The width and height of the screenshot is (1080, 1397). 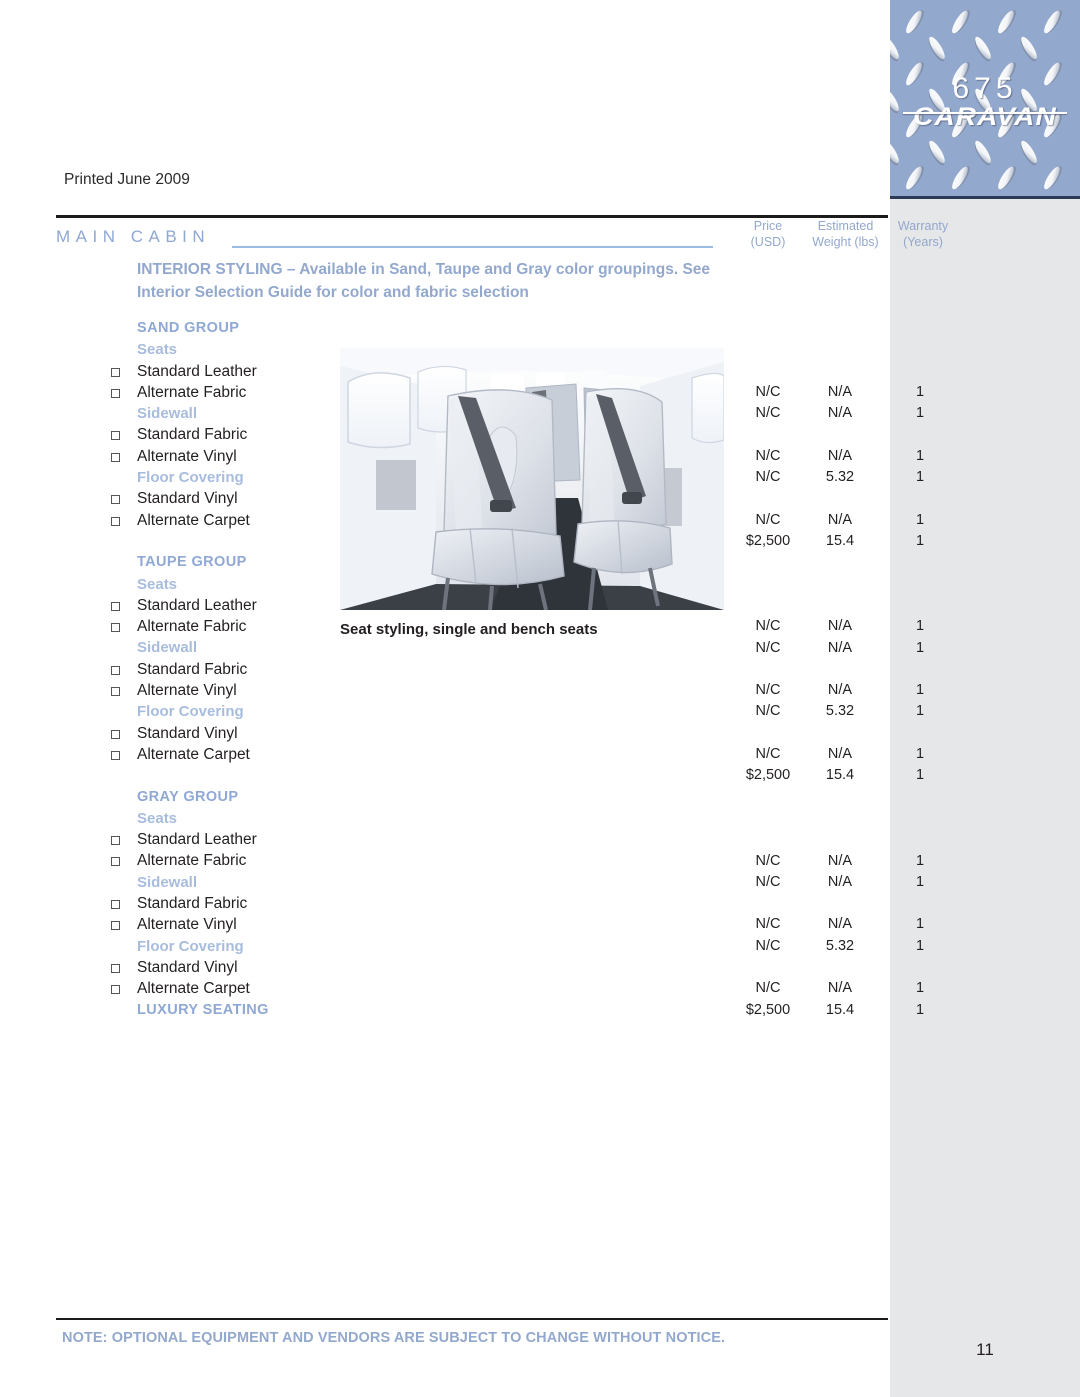 What do you see at coordinates (157, 350) in the screenshot?
I see `subgroup-heading: Seats` at bounding box center [157, 350].